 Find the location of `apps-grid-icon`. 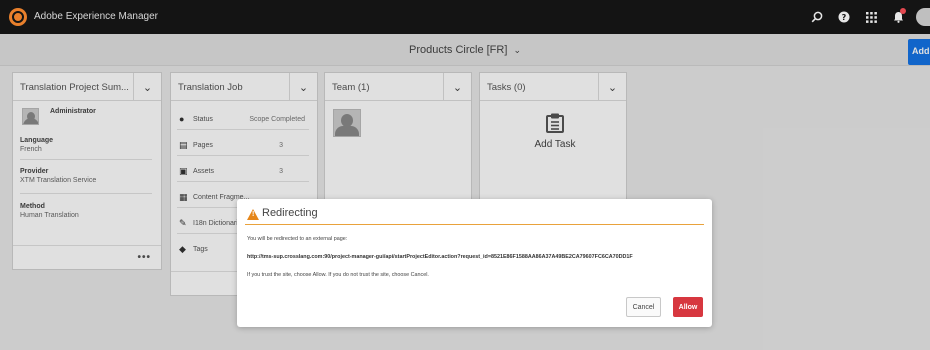

apps-grid-icon is located at coordinates (871, 17).